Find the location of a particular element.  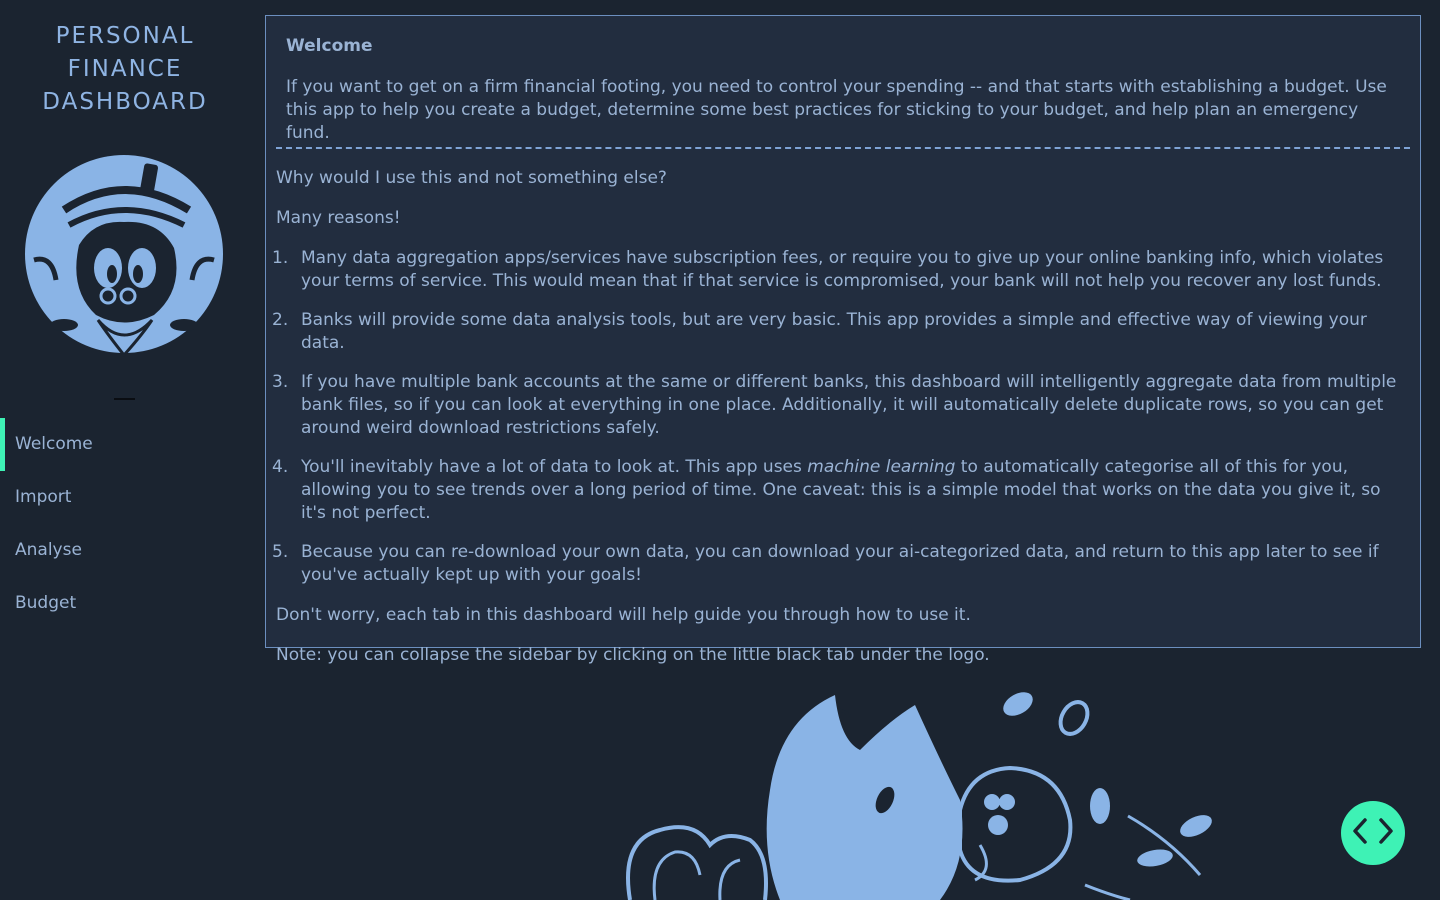

code-brackets-icon is located at coordinates (1373, 833).